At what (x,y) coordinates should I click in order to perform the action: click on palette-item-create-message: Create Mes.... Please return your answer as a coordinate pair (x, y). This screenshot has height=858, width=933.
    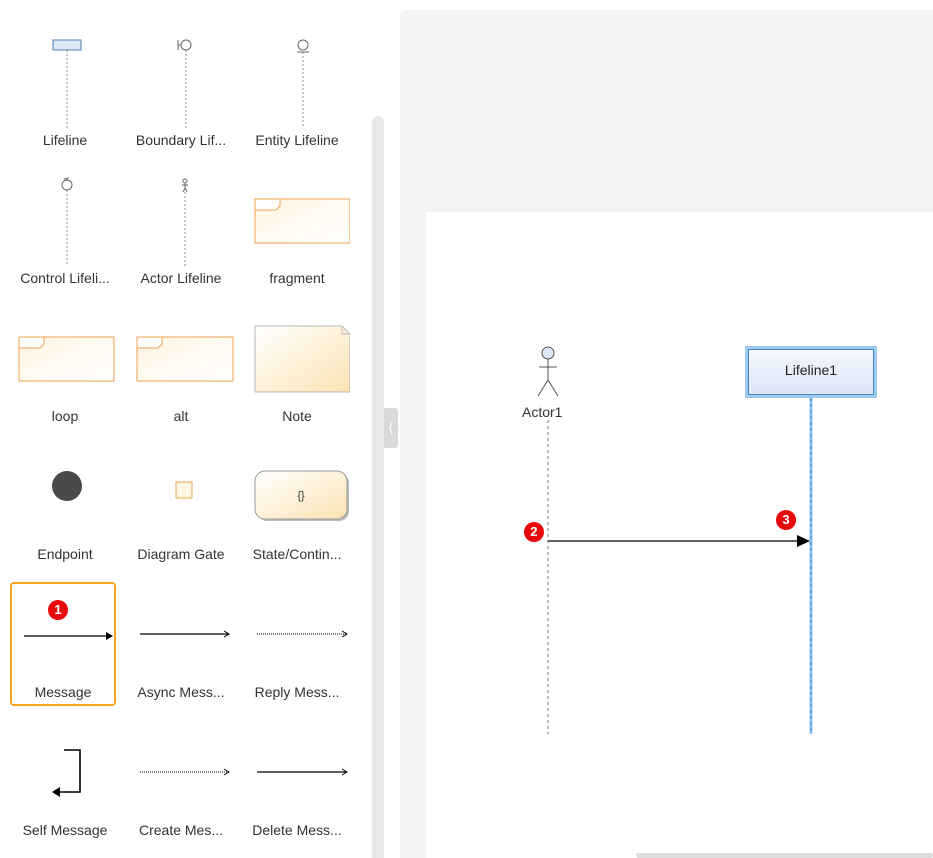
    Looking at the image, I should click on (181, 780).